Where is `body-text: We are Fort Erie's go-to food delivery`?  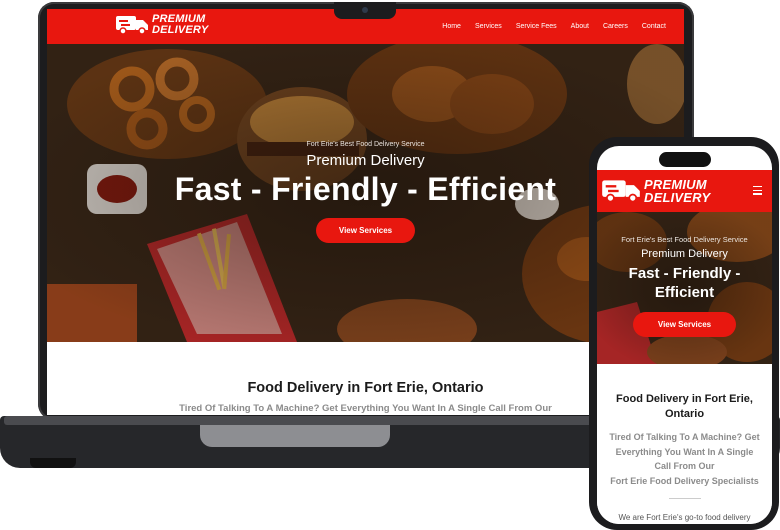 body-text: We are Fort Erie's go-to food delivery is located at coordinates (684, 517).